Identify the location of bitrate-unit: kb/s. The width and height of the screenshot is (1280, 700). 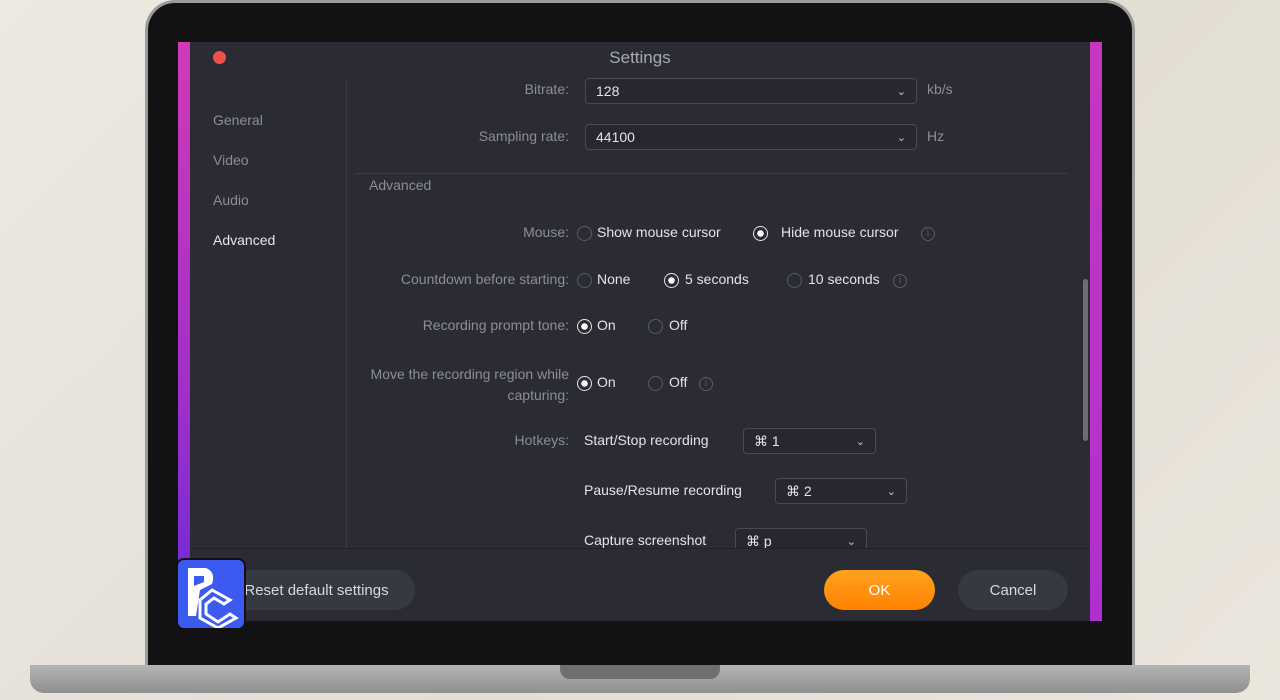
(940, 89).